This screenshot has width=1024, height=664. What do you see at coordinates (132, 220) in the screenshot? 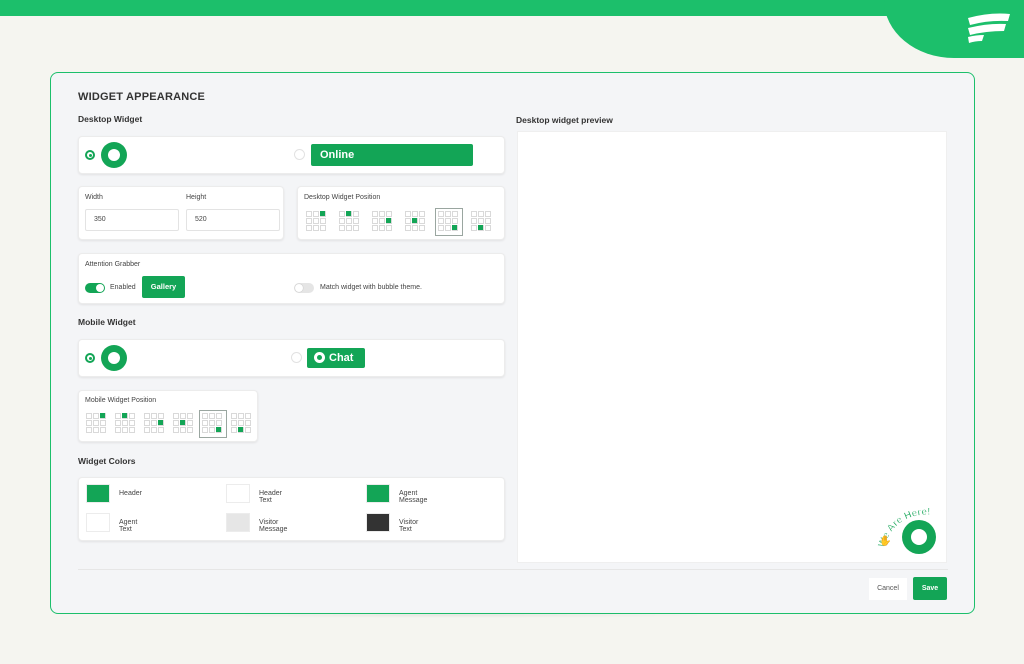
I see `width-input: 350` at bounding box center [132, 220].